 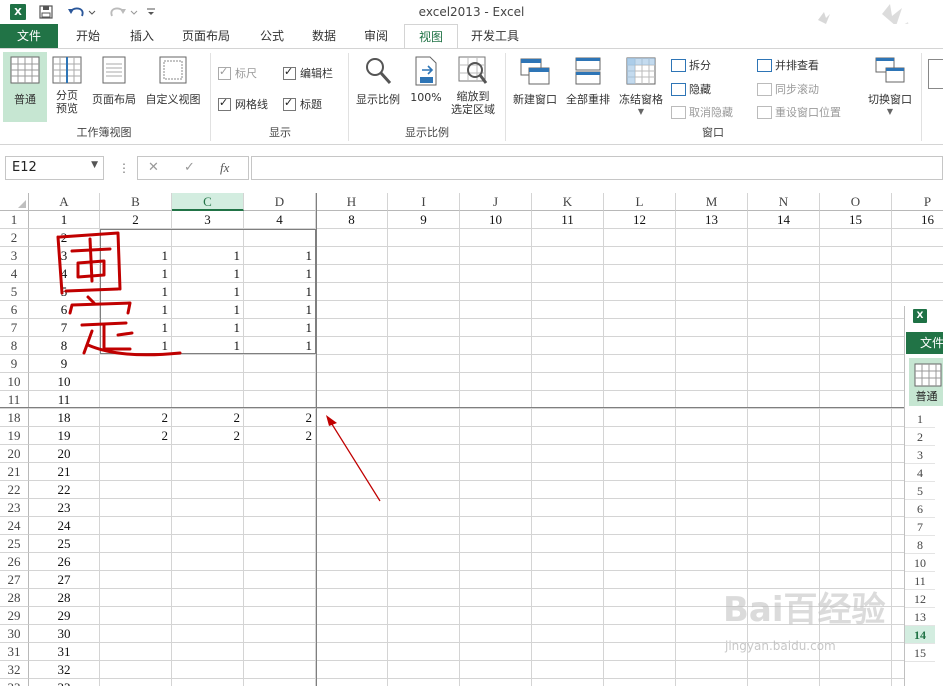 I want to click on cell-N32, so click(x=784, y=670).